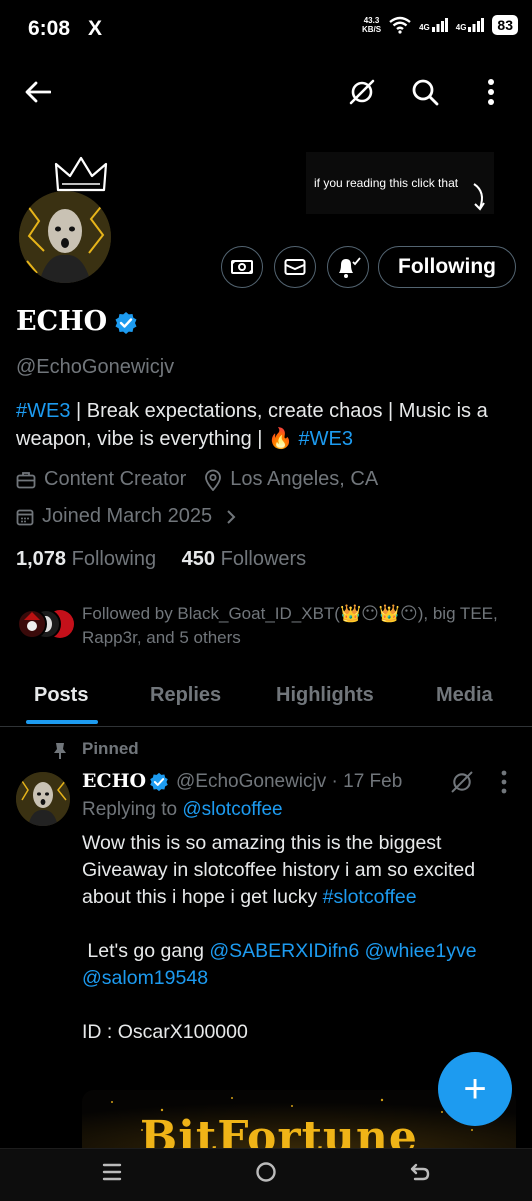  Describe the element at coordinates (325, 695) in the screenshot. I see `tab-highlights: Highlights` at that location.